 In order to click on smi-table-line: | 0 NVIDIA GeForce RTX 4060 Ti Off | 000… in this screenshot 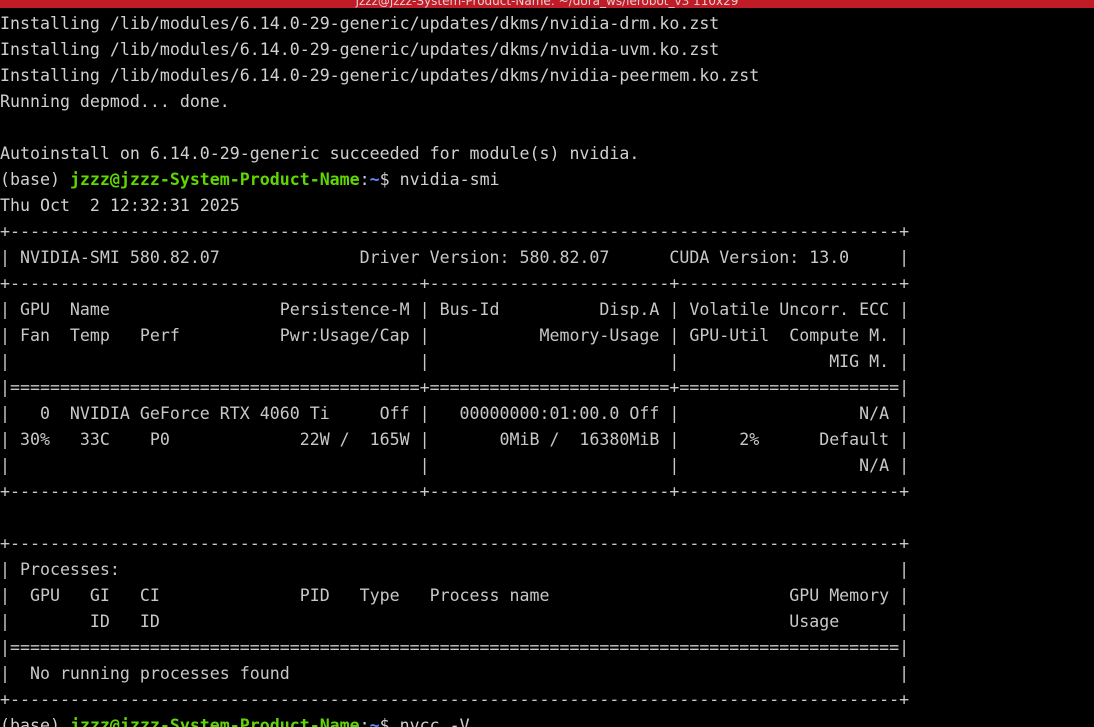, I will do `click(455, 413)`.